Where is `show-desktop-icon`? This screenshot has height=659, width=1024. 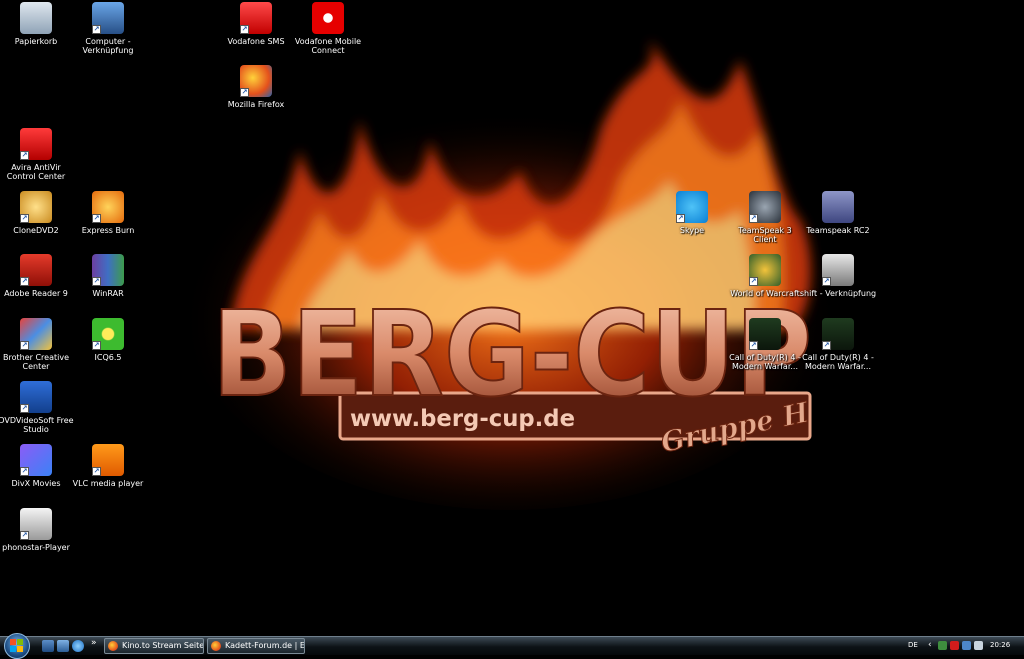
show-desktop-icon is located at coordinates (48, 646).